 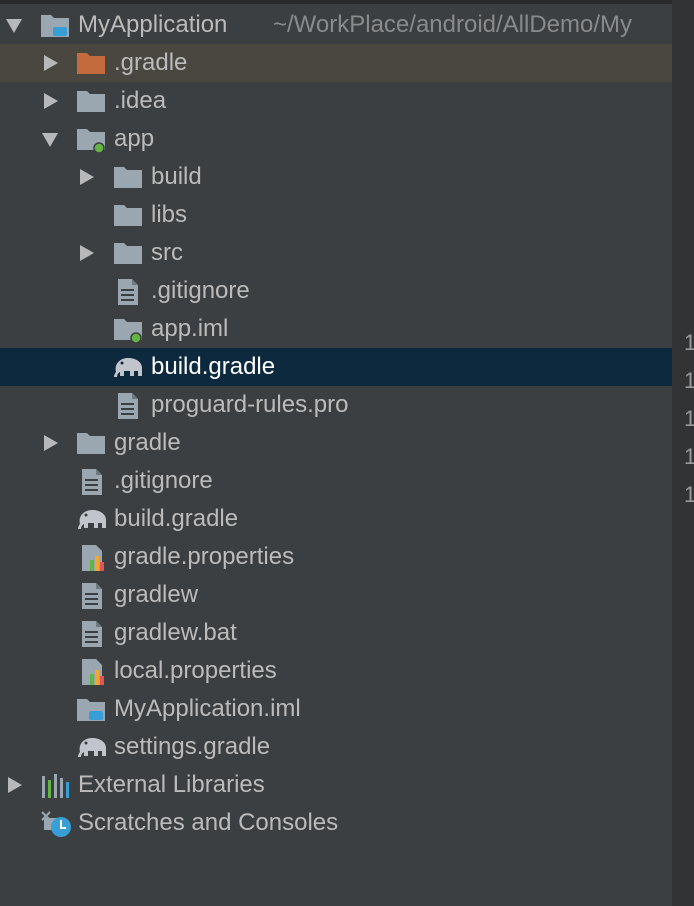 What do you see at coordinates (147, 442) in the screenshot?
I see `tree-item-label: gradle` at bounding box center [147, 442].